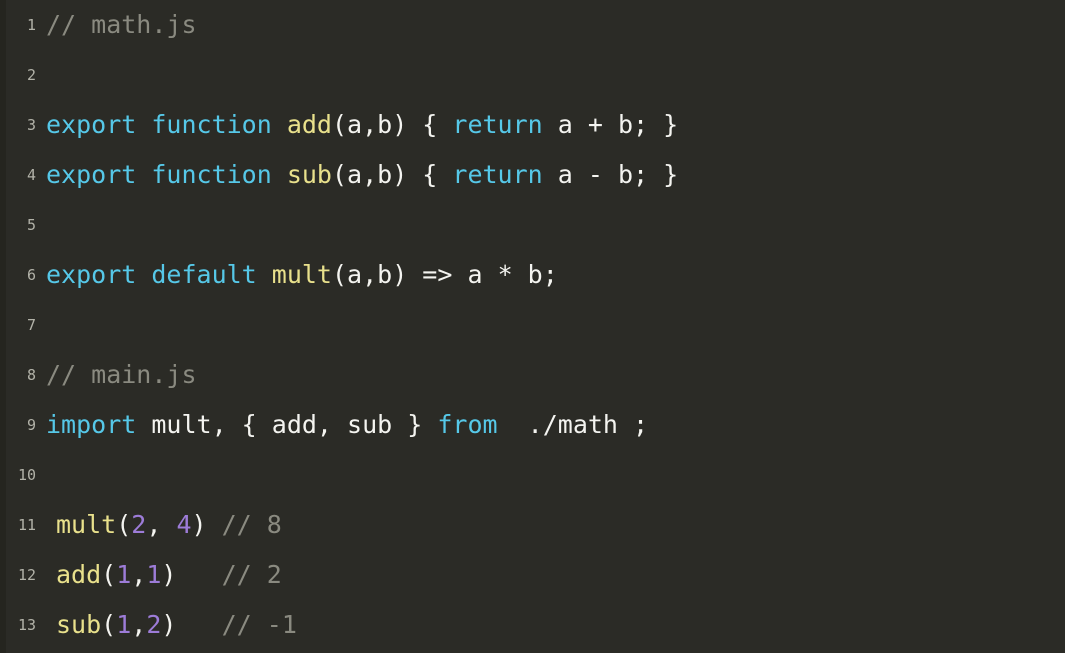  What do you see at coordinates (31, 375) in the screenshot?
I see `line-number: 8` at bounding box center [31, 375].